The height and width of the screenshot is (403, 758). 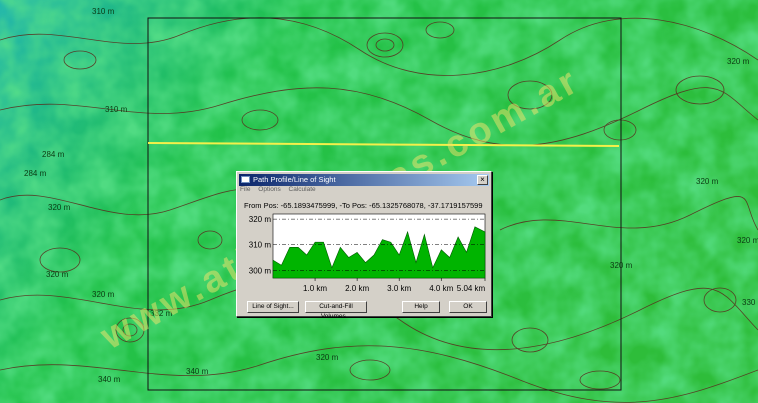 I want to click on menubar: File Options Calculate, so click(x=281, y=191).